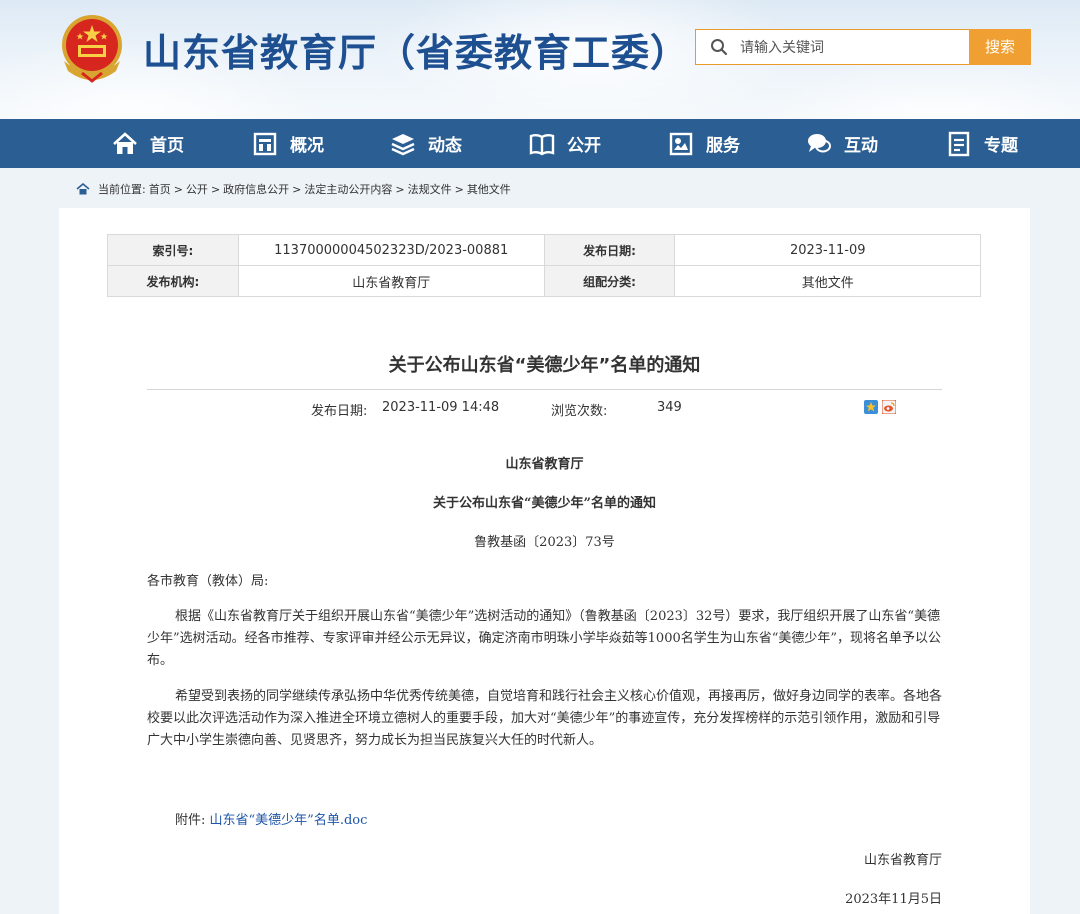  Describe the element at coordinates (430, 189) in the screenshot. I see `breadcrumb-item-regulations: 法规文件` at that location.